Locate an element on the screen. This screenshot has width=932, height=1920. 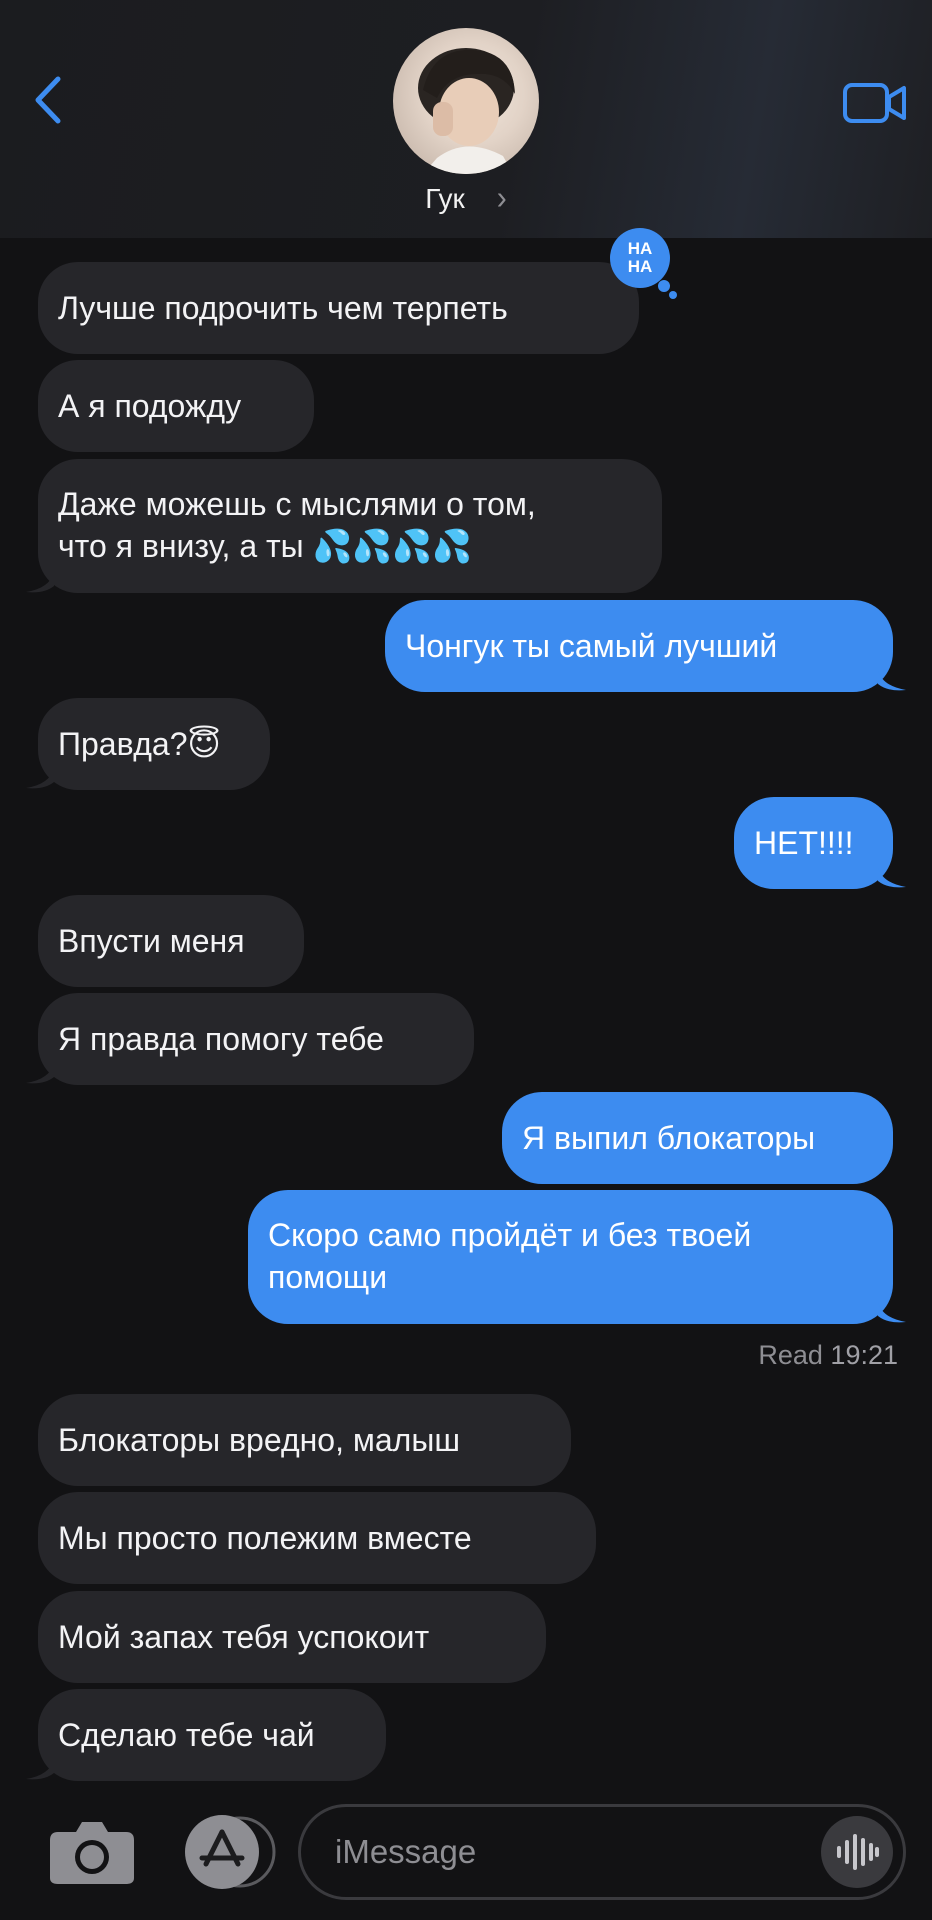
app-store-button is located at coordinates (229, 1852).